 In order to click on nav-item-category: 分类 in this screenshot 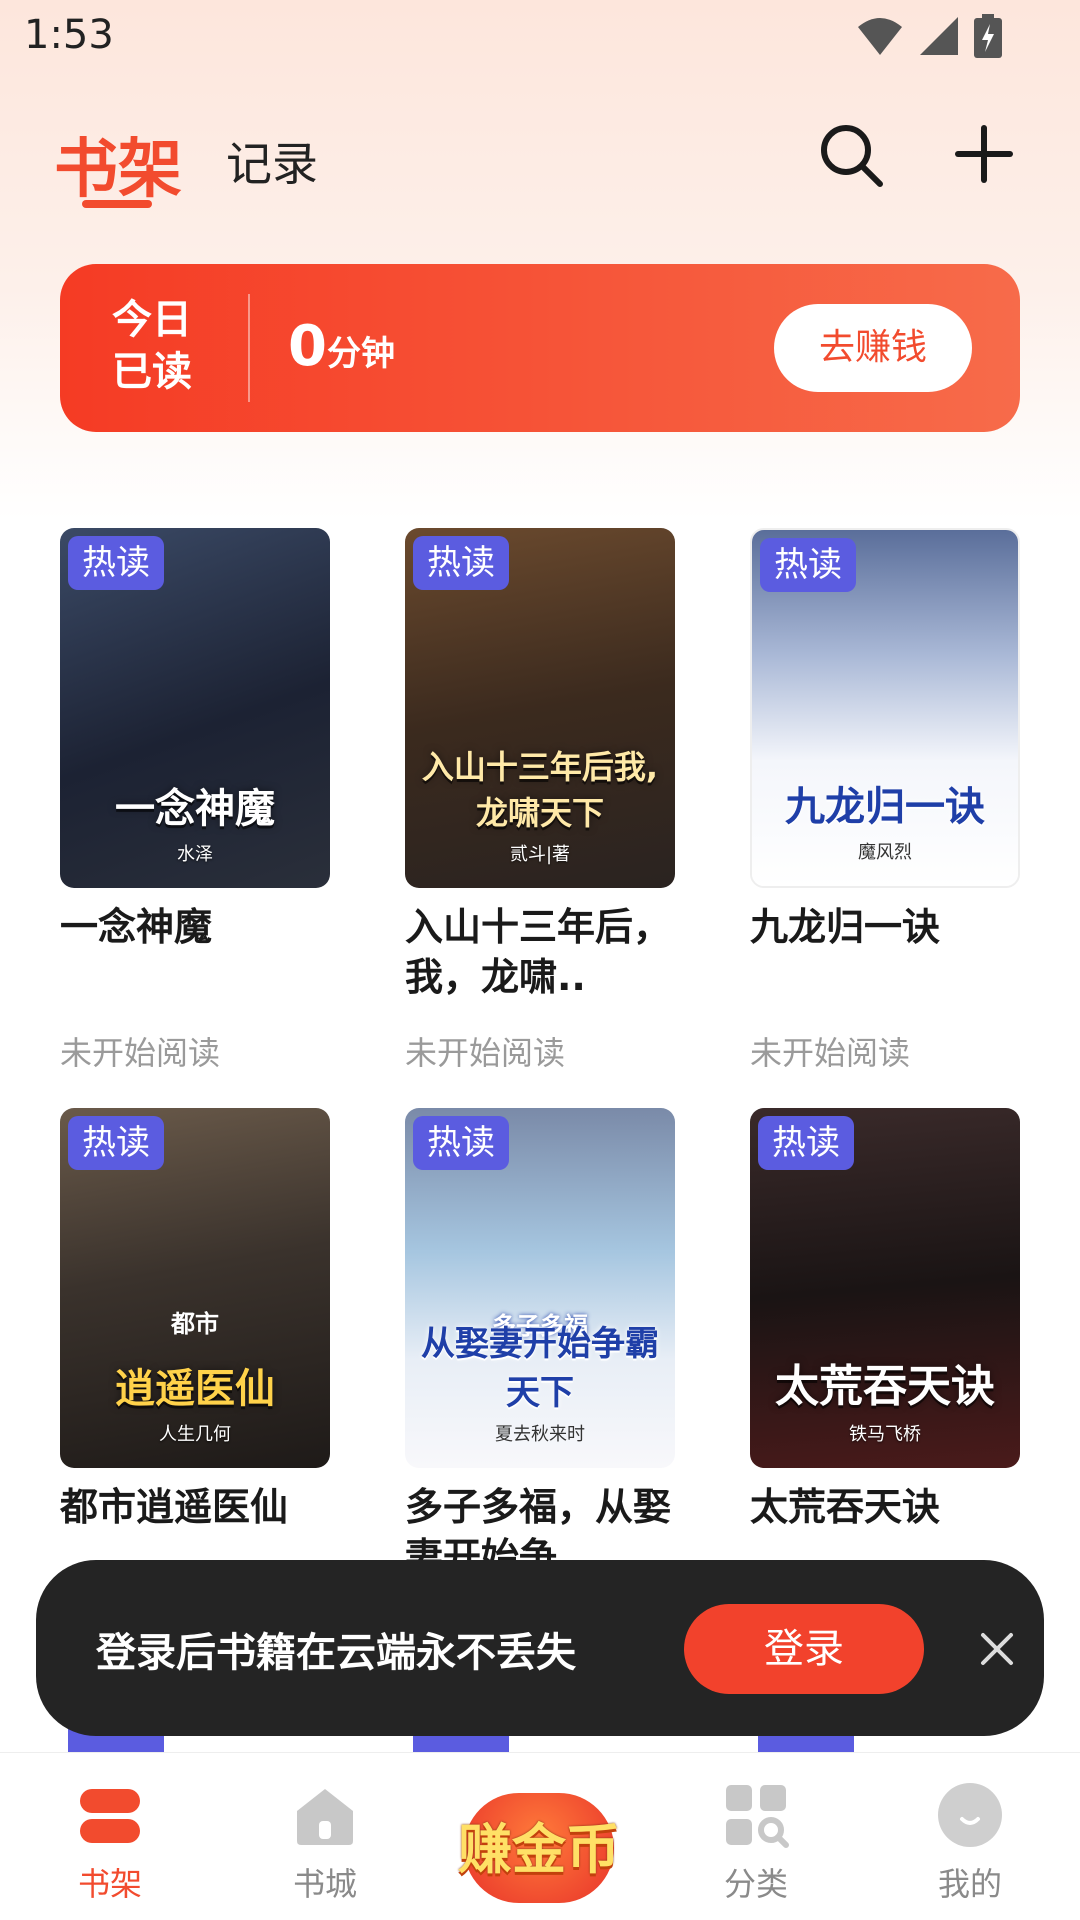, I will do `click(756, 1836)`.